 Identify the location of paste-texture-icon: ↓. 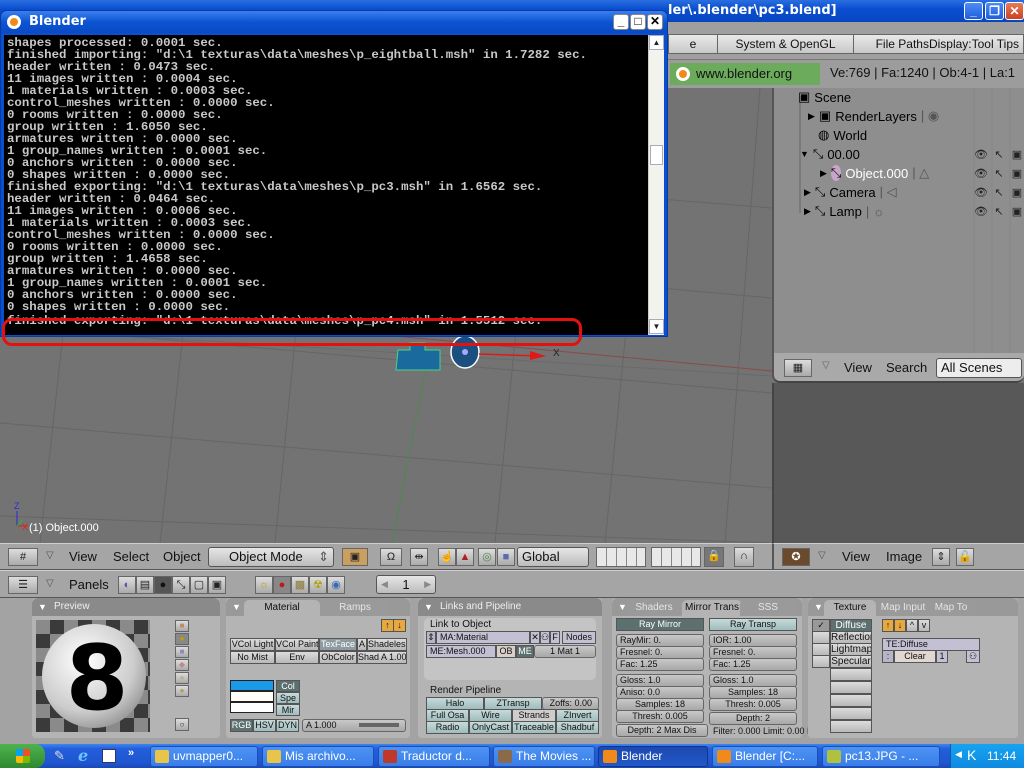
(900, 625).